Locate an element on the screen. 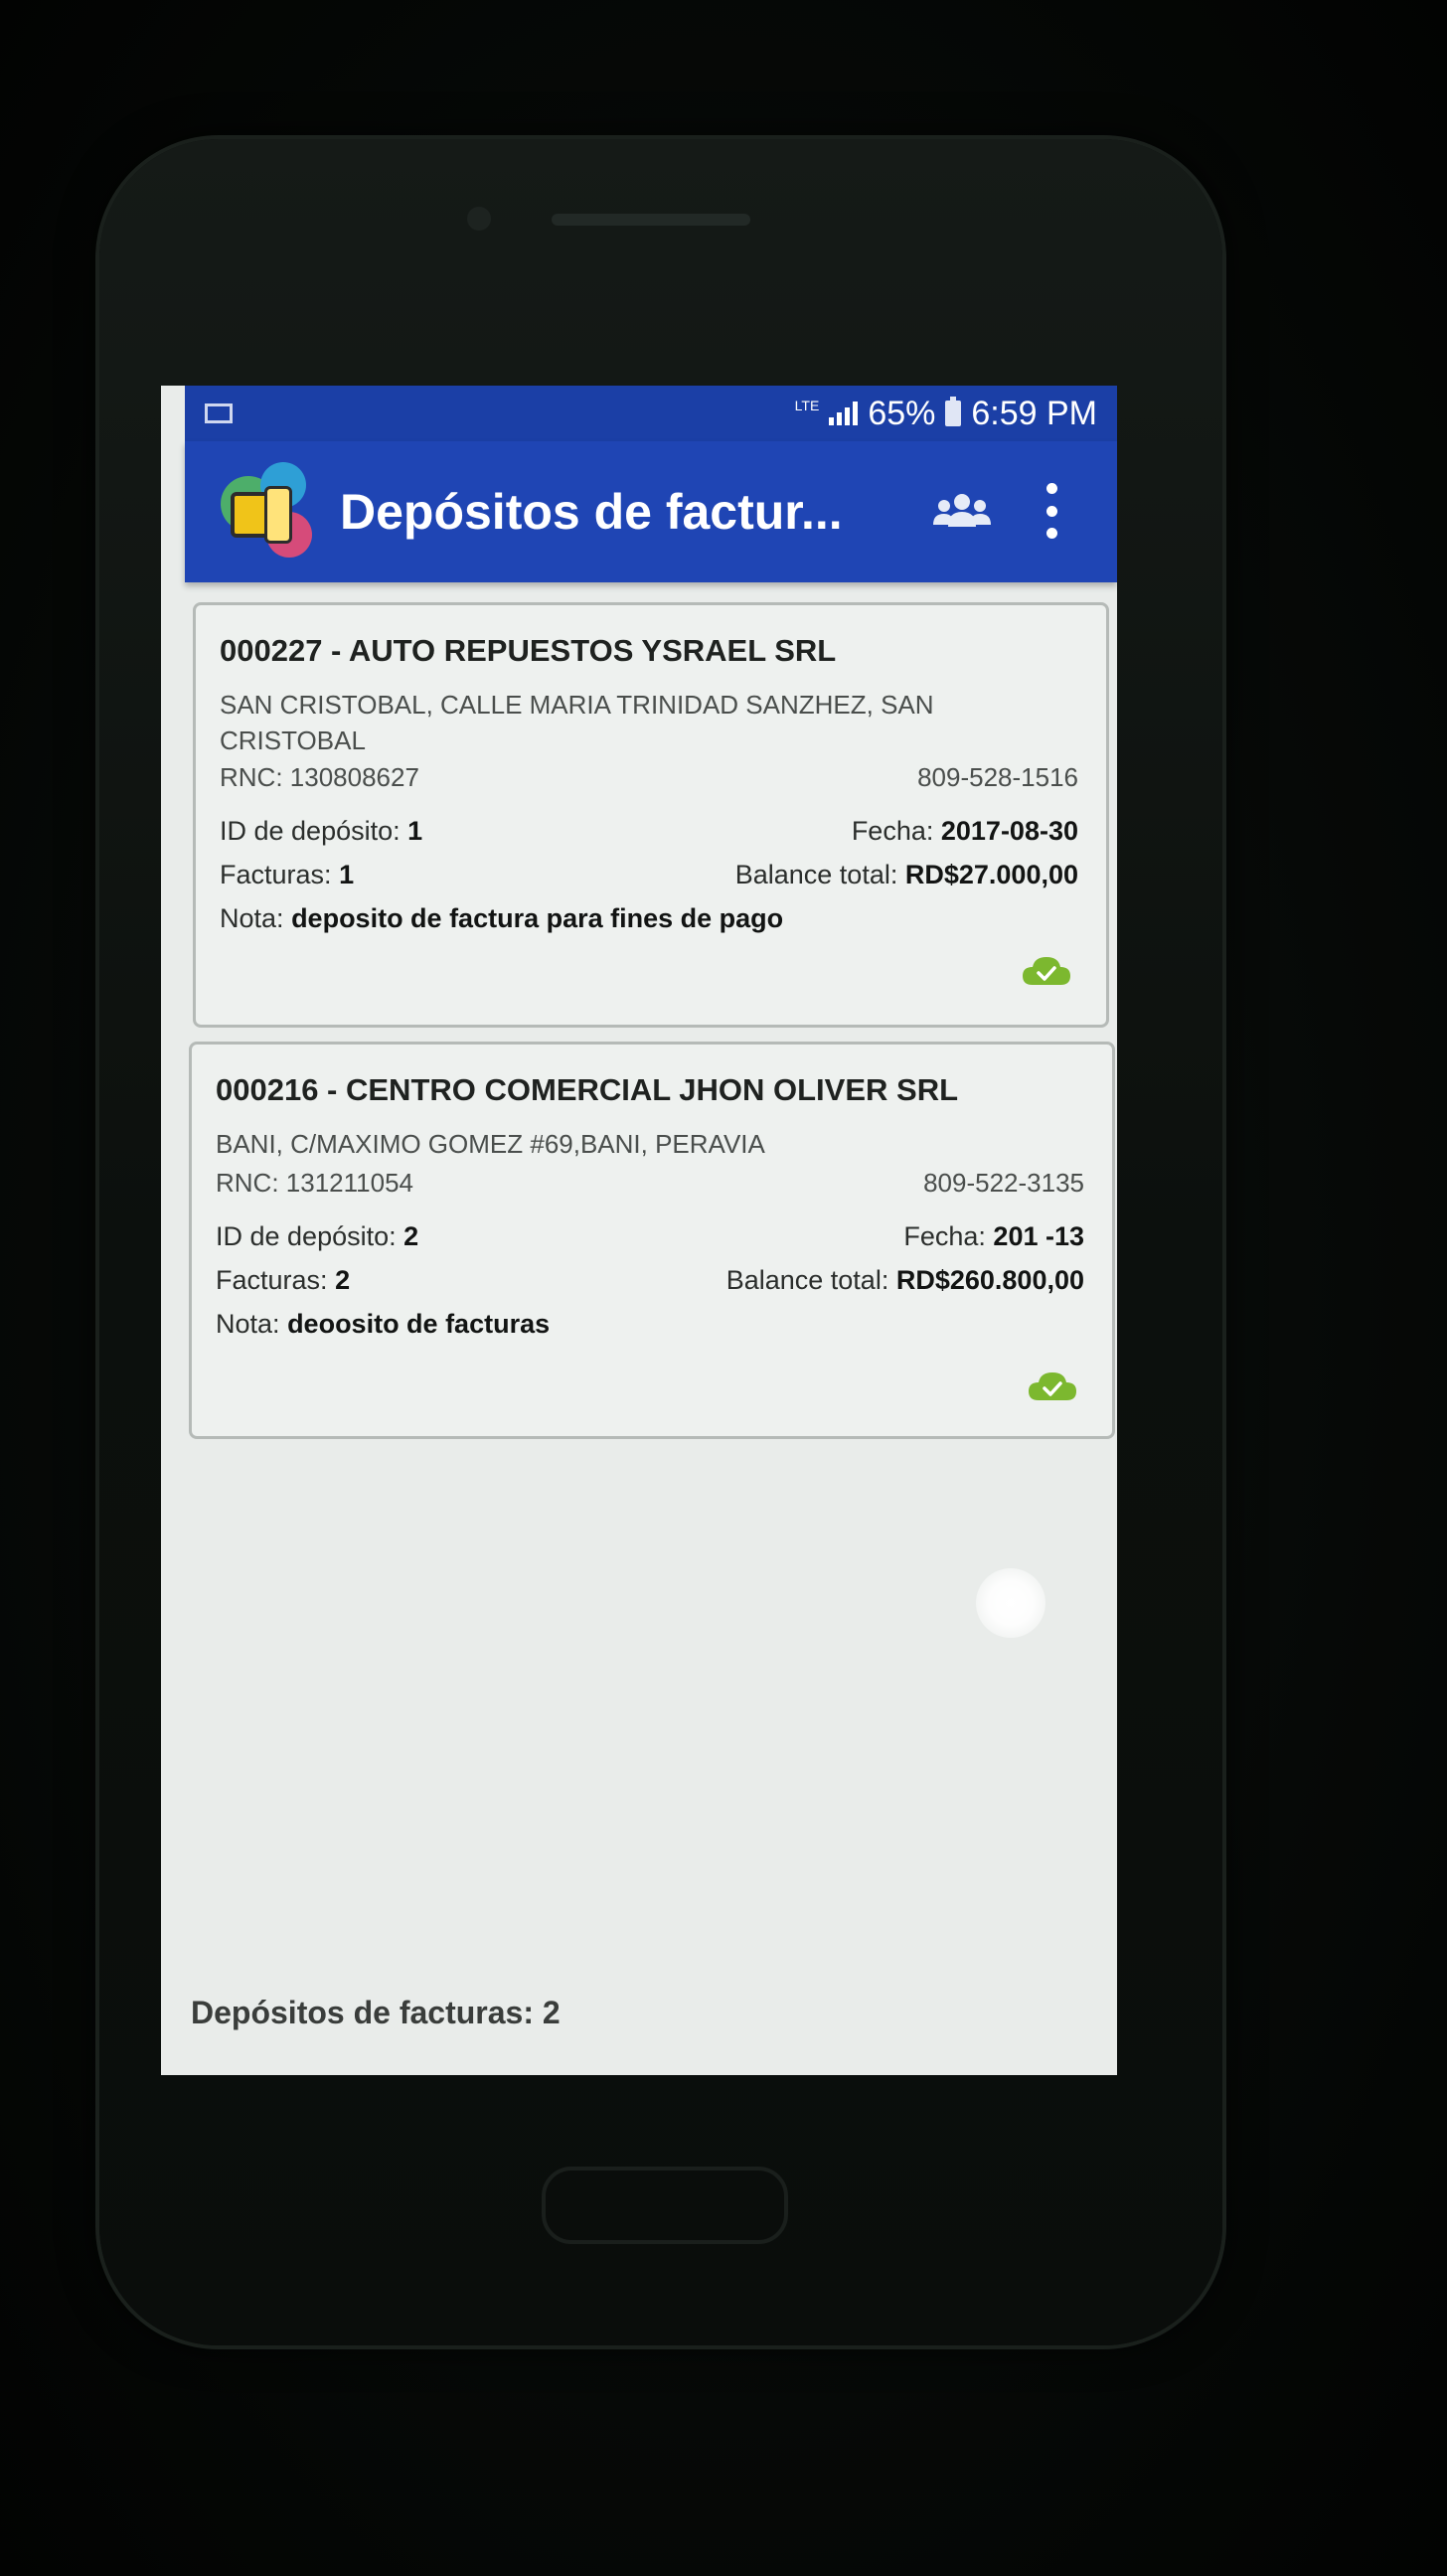  footer-count: 2 is located at coordinates (551, 2012).